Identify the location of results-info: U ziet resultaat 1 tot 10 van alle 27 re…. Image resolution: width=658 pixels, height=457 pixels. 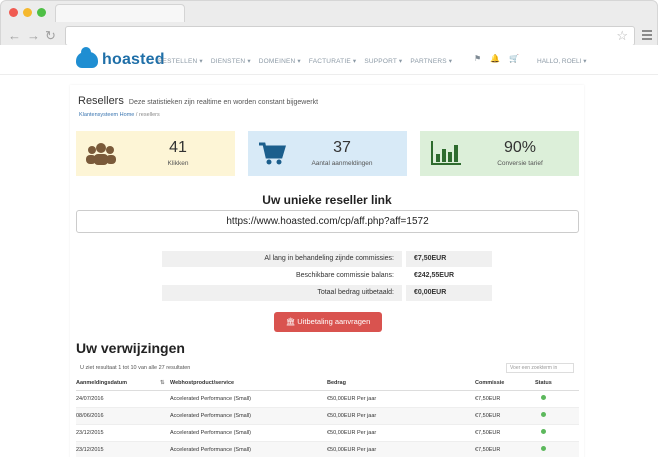
(135, 368).